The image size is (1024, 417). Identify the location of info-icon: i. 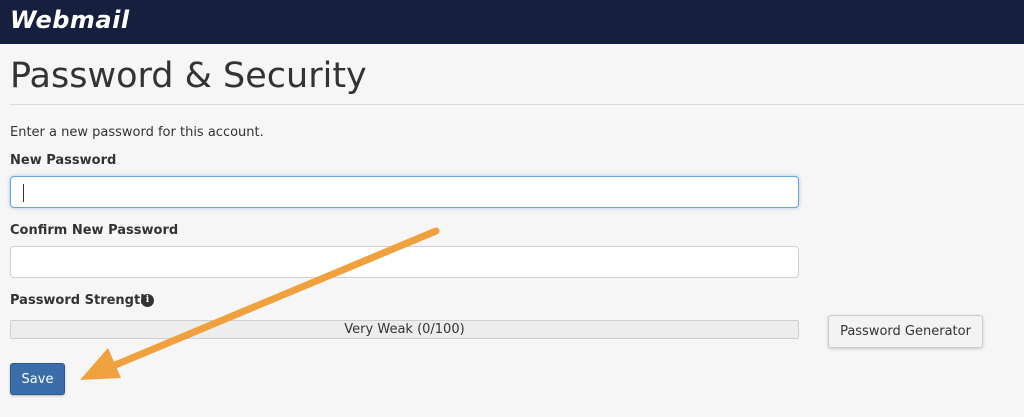
(147, 300).